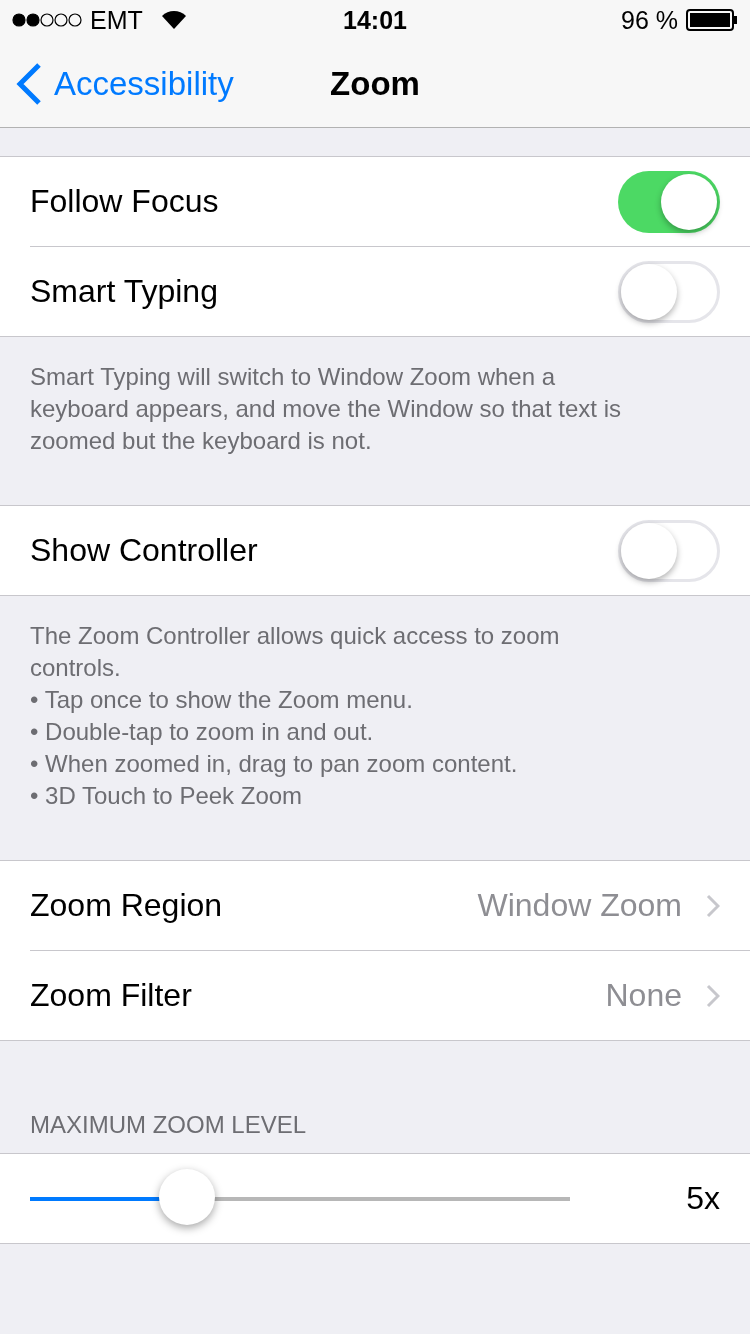 The height and width of the screenshot is (1334, 750). Describe the element at coordinates (117, 83) in the screenshot. I see `back-button: Accessibility` at that location.